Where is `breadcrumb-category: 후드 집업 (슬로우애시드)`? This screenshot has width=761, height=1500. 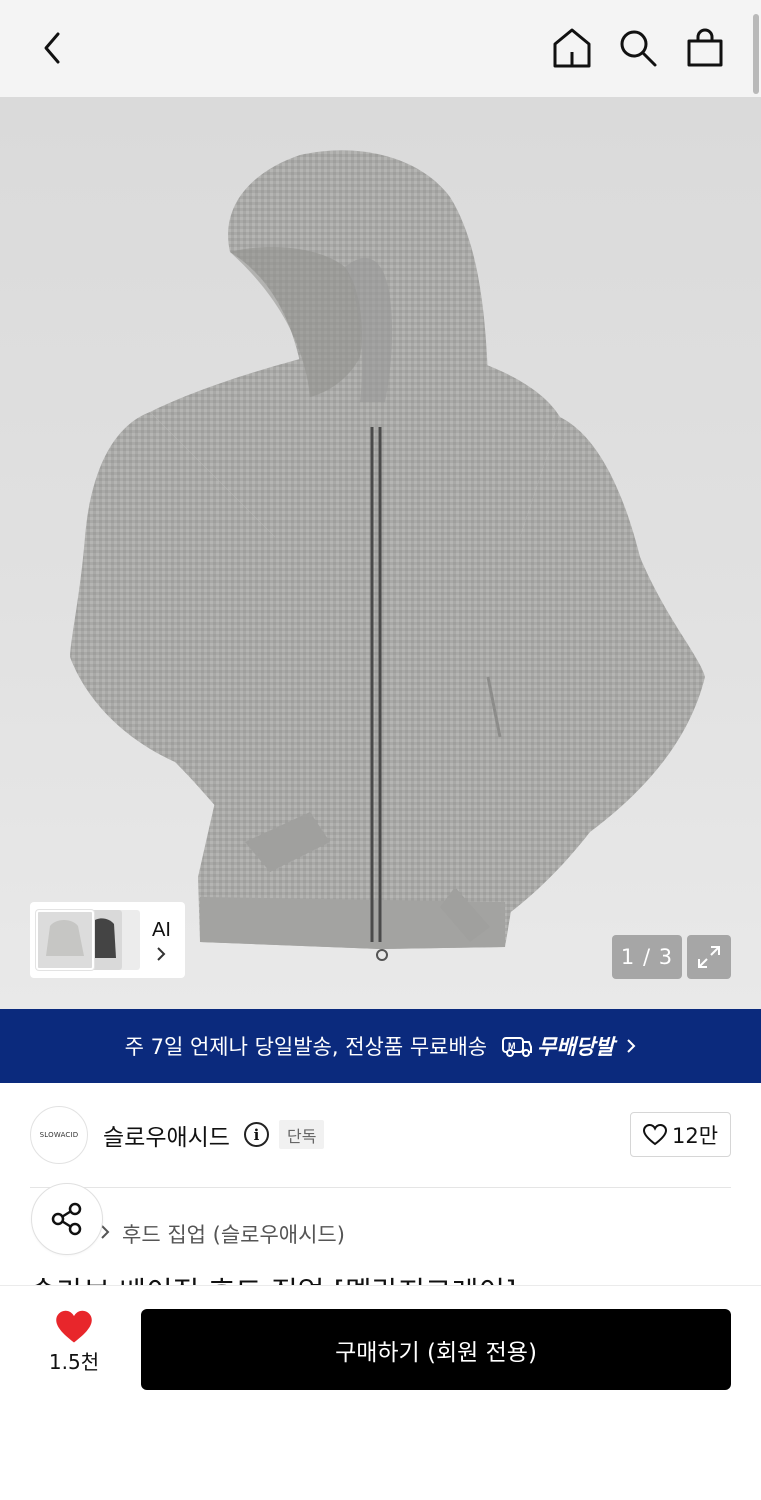
breadcrumb-category: 후드 집업 (슬로우애시드) is located at coordinates (233, 1234).